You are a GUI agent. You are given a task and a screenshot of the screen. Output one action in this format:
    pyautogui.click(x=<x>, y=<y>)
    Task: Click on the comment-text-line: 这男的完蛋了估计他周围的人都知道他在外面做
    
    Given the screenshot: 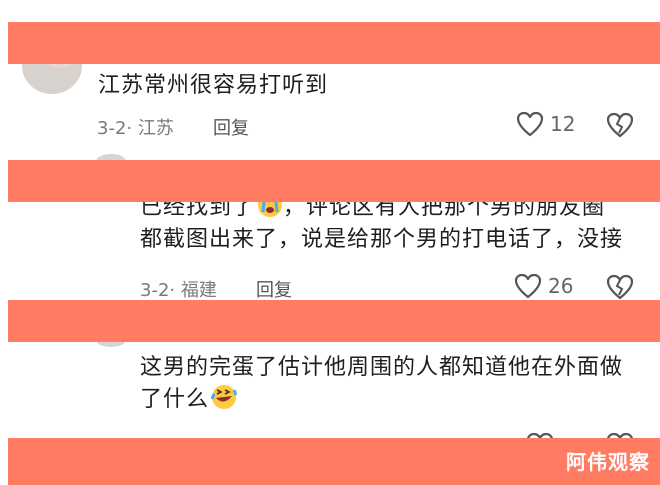 What is the action you would take?
    pyautogui.click(x=382, y=367)
    